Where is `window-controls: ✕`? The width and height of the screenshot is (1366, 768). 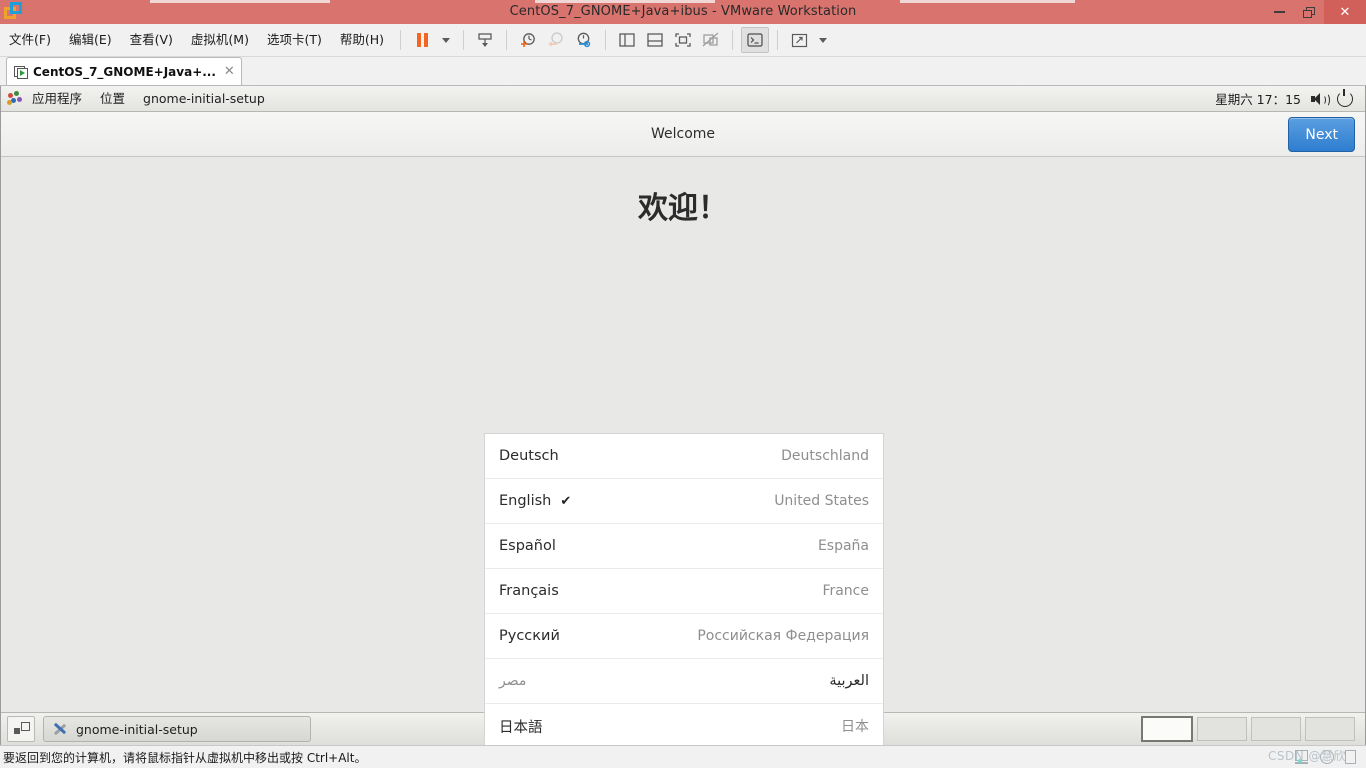
window-controls: ✕ is located at coordinates (1315, 12).